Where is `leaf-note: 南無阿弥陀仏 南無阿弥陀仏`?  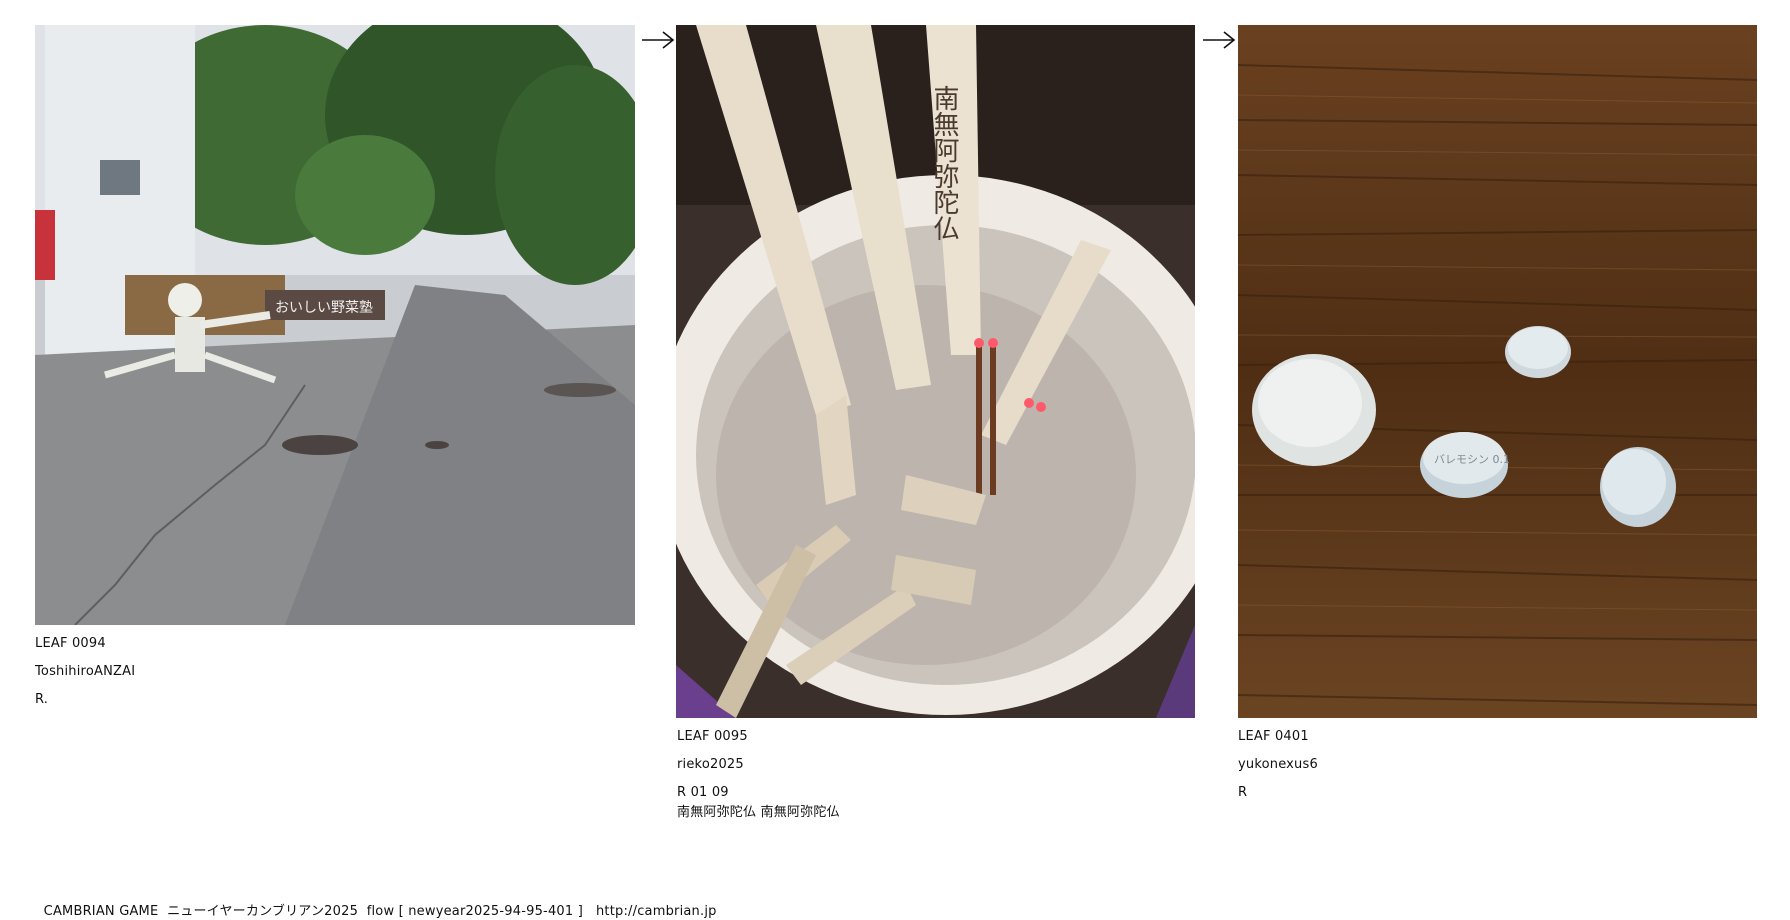 leaf-note: 南無阿弥陀仏 南無阿弥陀仏 is located at coordinates (758, 812).